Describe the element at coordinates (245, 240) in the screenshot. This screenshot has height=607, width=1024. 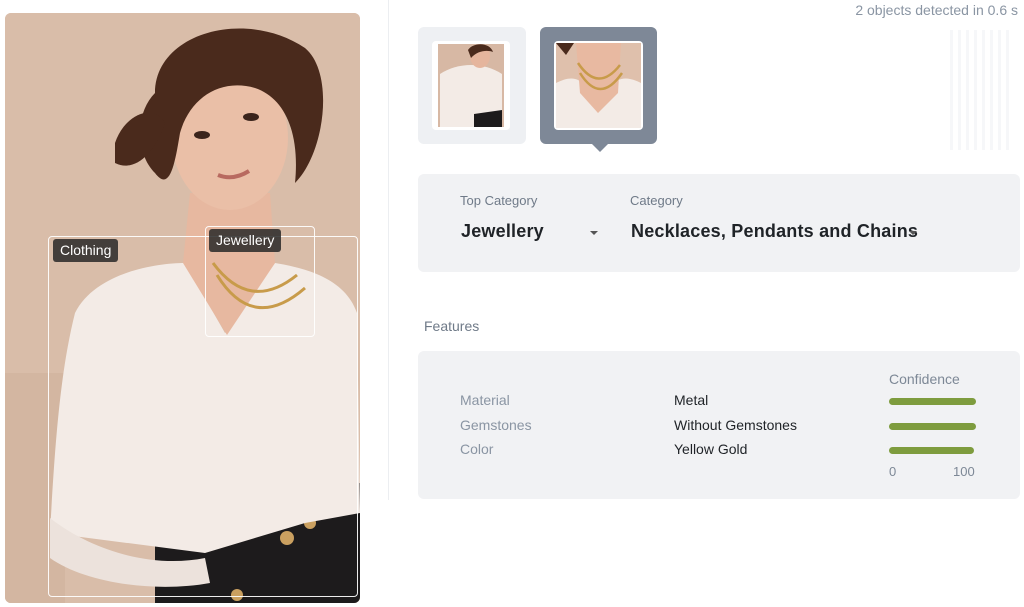
I see `jewellery-label: Jewellery` at that location.